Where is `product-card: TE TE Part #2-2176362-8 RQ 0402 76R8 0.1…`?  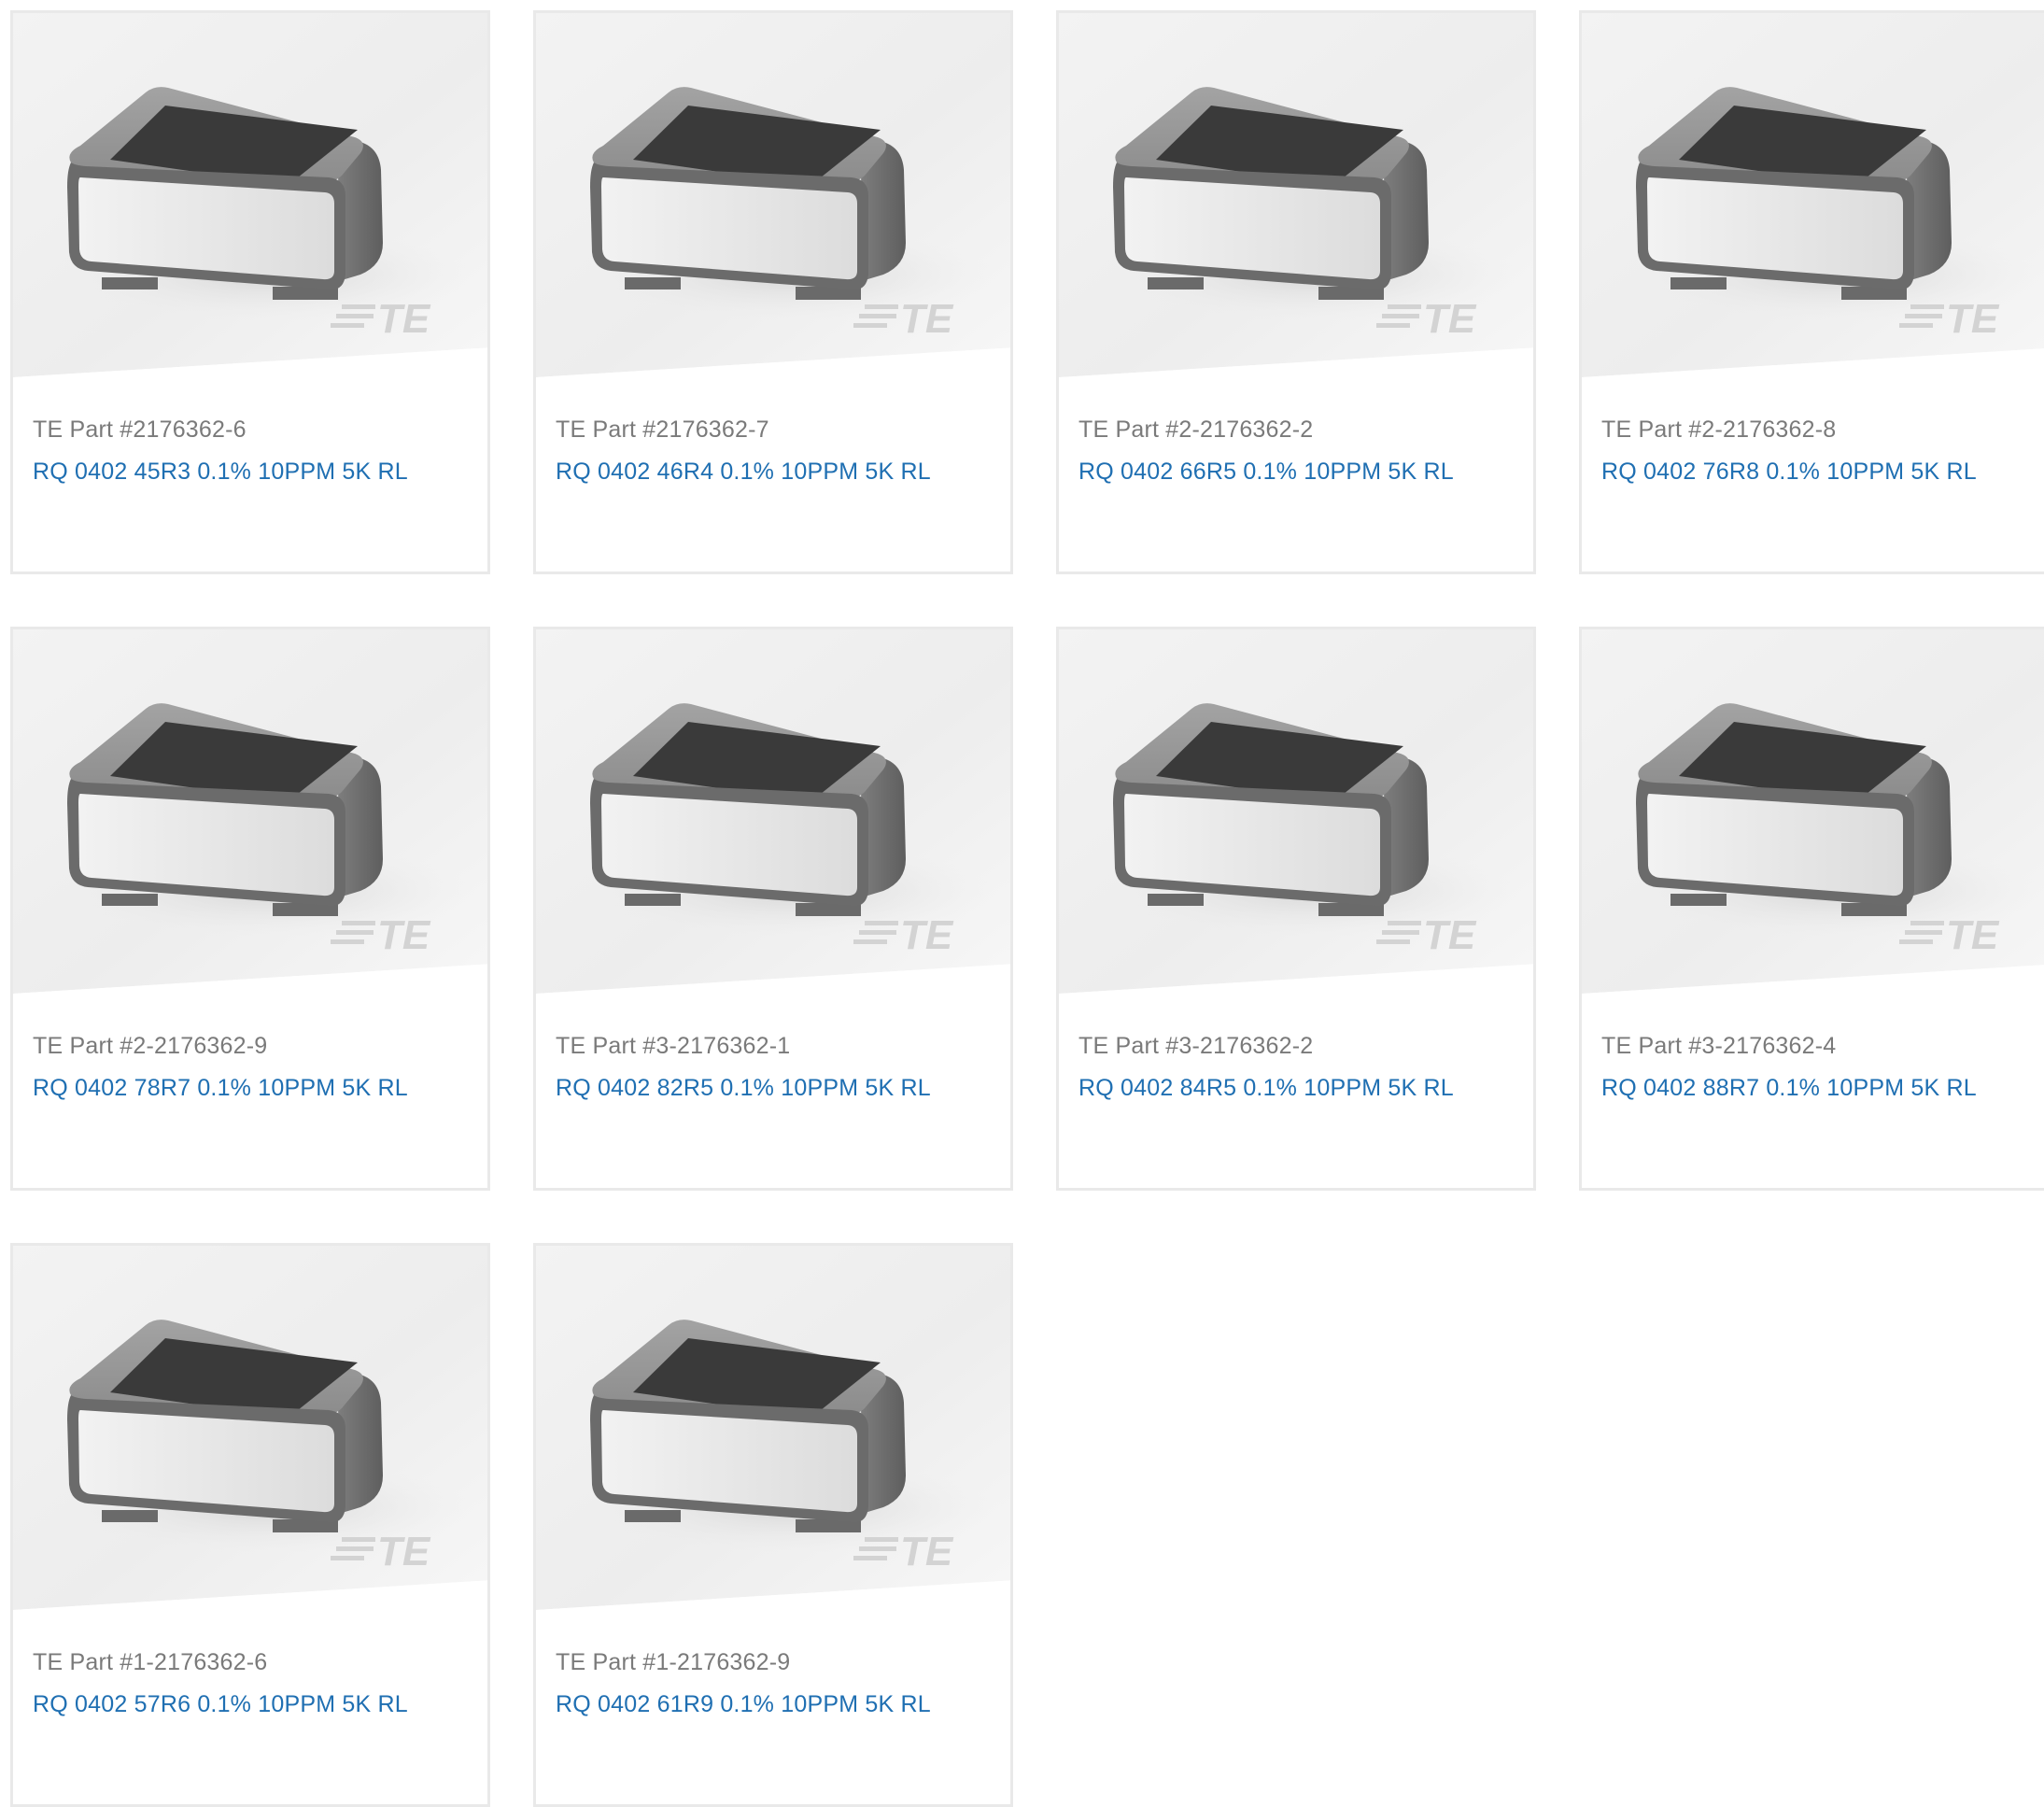
product-card: TE TE Part #2-2176362-8 RQ 0402 76R8 0.1… is located at coordinates (1811, 292).